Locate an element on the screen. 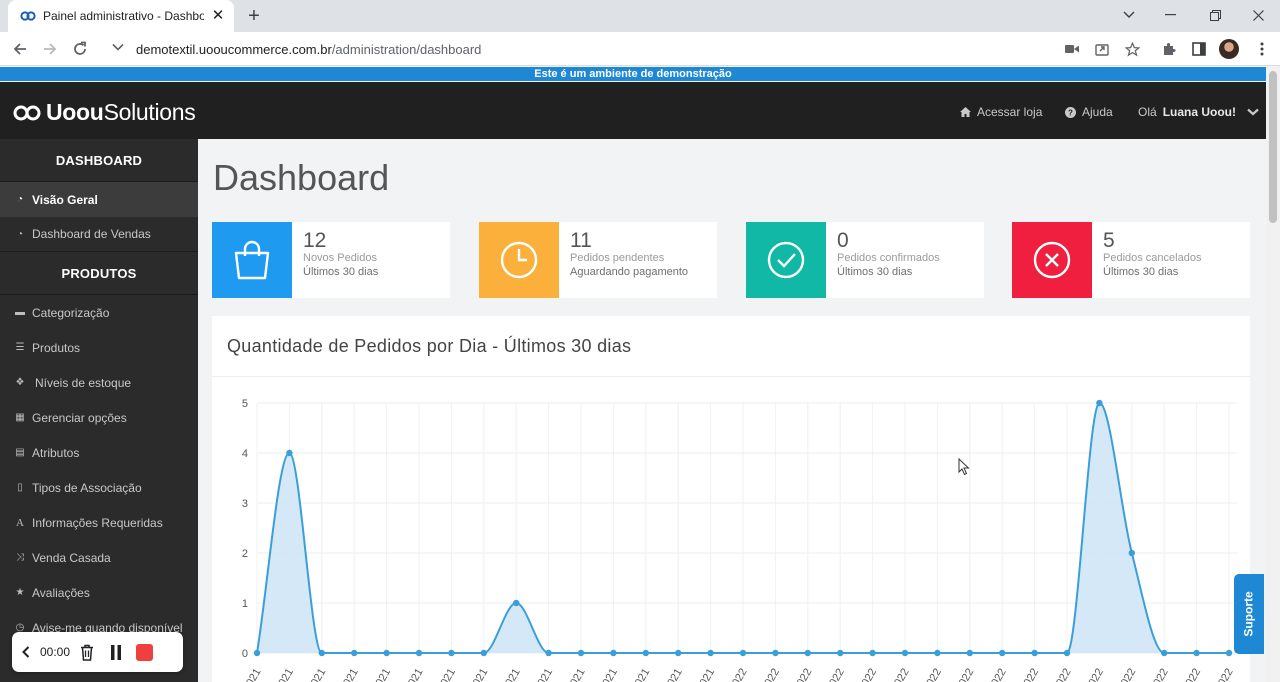 The width and height of the screenshot is (1280, 682). browser-tabstrip: Painel administrativo - Dashboar ✕ + is located at coordinates (640, 16).